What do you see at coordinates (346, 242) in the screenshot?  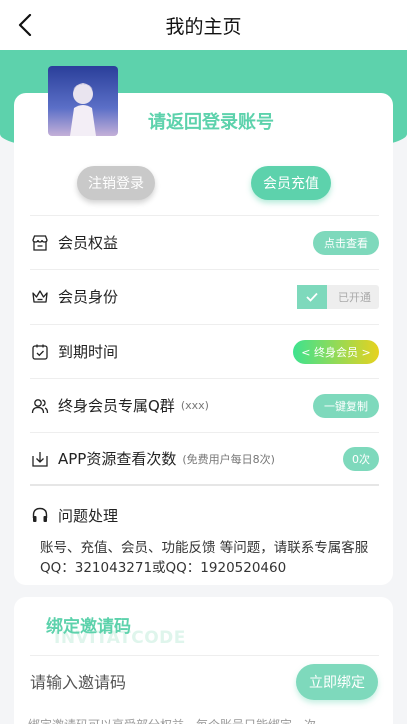 I see `view-benefits-button: 点击查看` at bounding box center [346, 242].